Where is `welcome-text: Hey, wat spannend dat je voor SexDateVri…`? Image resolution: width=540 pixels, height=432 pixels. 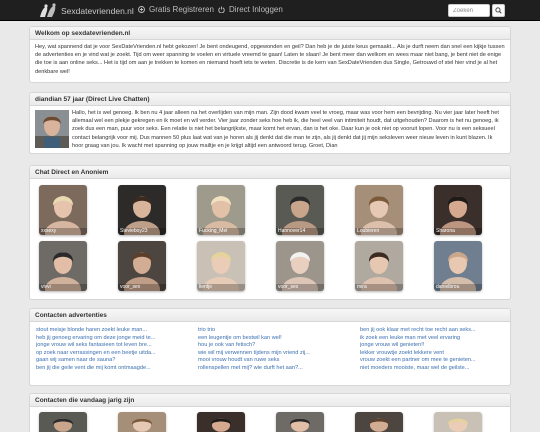
welcome-text: Hey, wat spannend dat je voor SexDateVri… is located at coordinates (270, 59).